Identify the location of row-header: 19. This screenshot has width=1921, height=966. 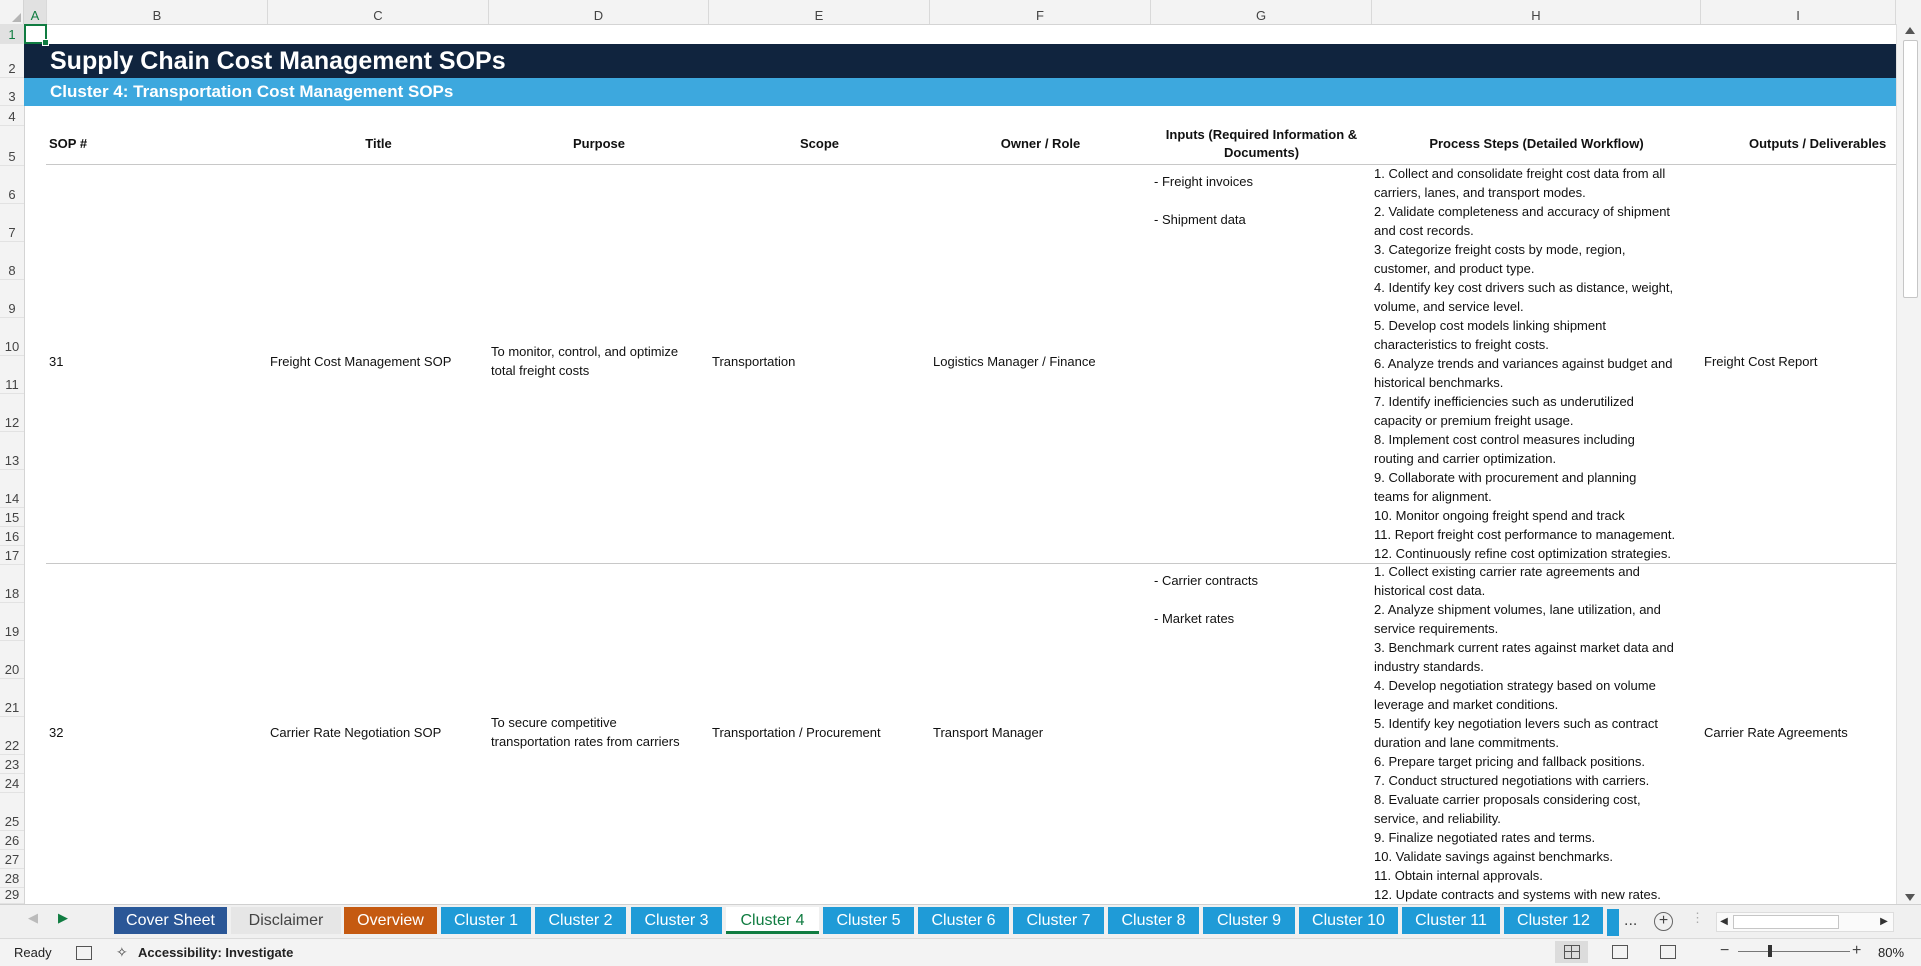
(12, 622).